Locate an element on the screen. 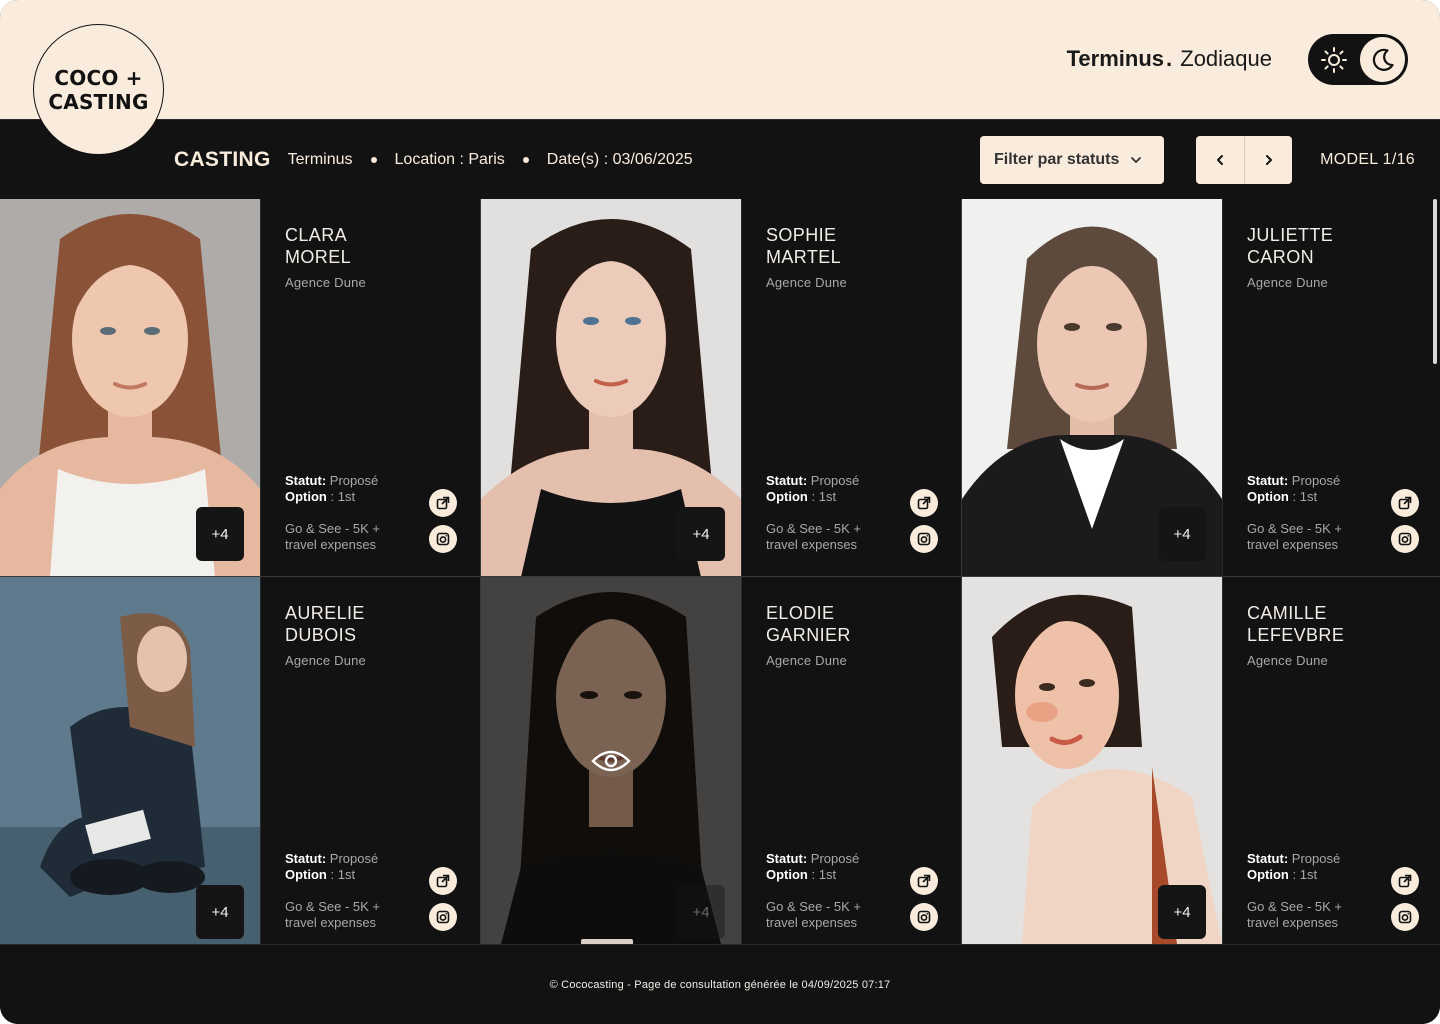 This screenshot has width=1440, height=1024. model-name: SOPHIE MARTEL is located at coordinates (804, 246).